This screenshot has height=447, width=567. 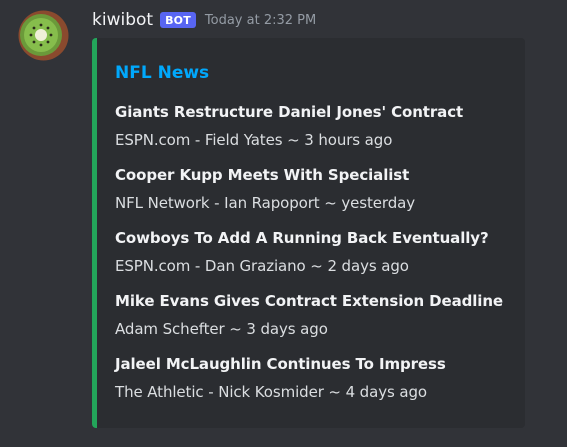 What do you see at coordinates (122, 20) in the screenshot?
I see `username: kiwibot` at bounding box center [122, 20].